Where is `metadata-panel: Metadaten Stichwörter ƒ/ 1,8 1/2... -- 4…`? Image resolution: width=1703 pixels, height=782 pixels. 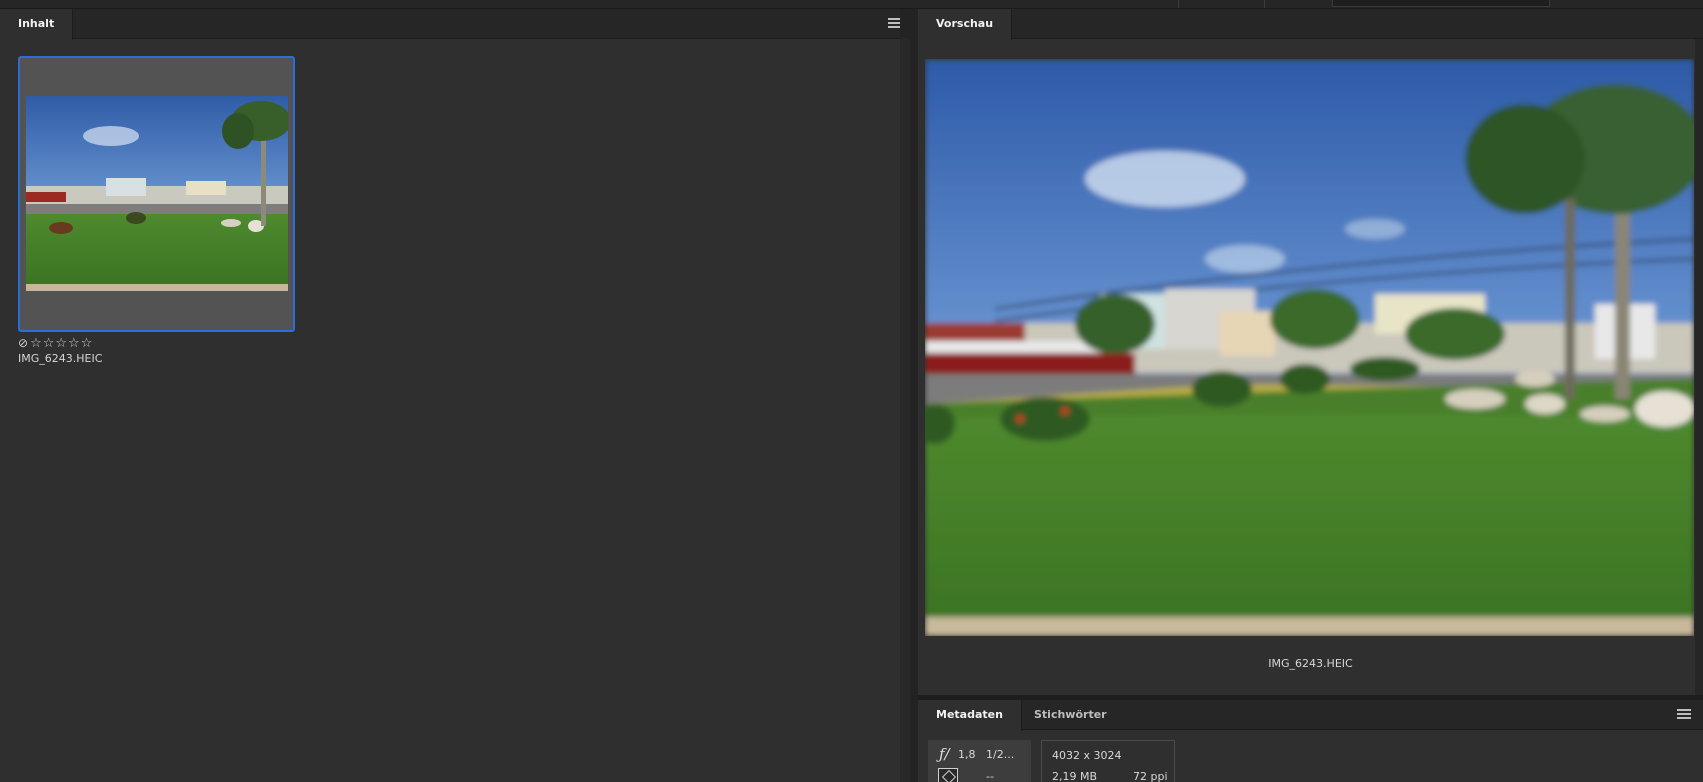 metadata-panel: Metadaten Stichwörter ƒ/ 1,8 1/2... -- 4… is located at coordinates (1310, 741).